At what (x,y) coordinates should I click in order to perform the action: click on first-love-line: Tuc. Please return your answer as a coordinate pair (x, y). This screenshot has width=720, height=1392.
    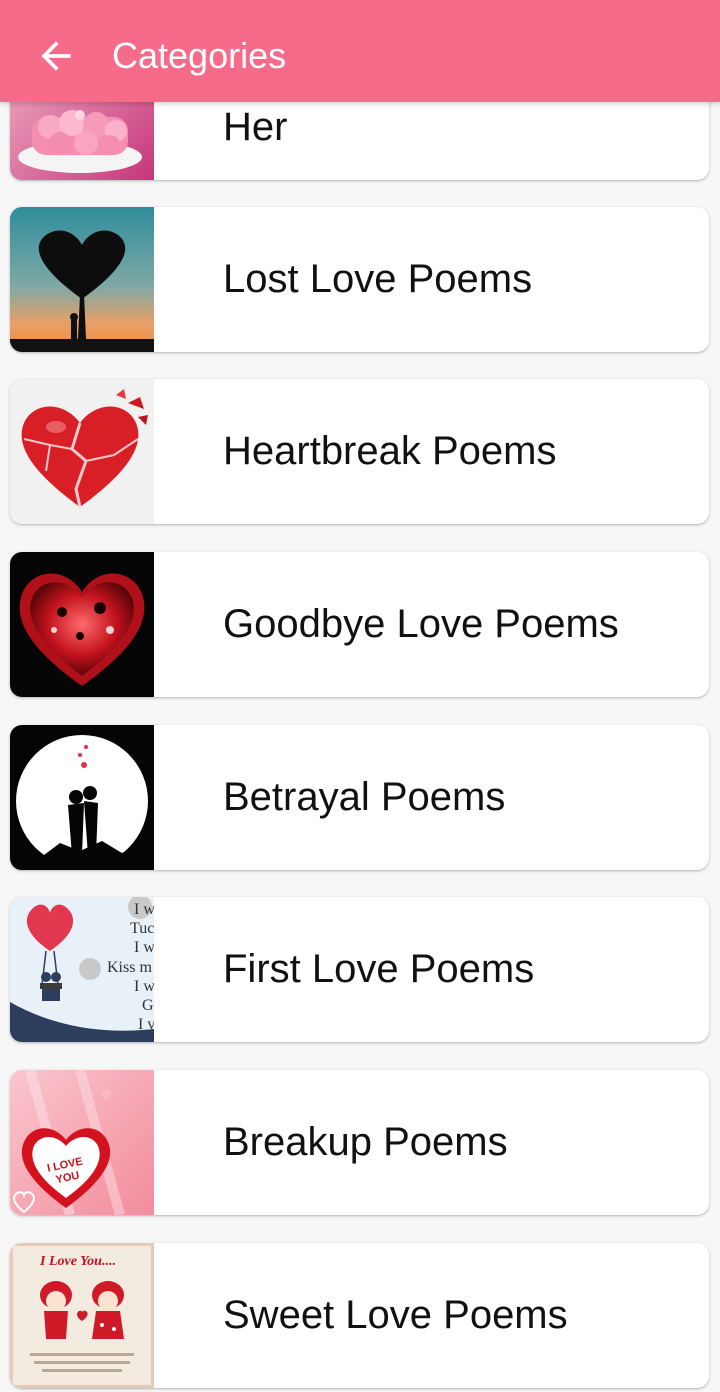
    Looking at the image, I should click on (142, 928).